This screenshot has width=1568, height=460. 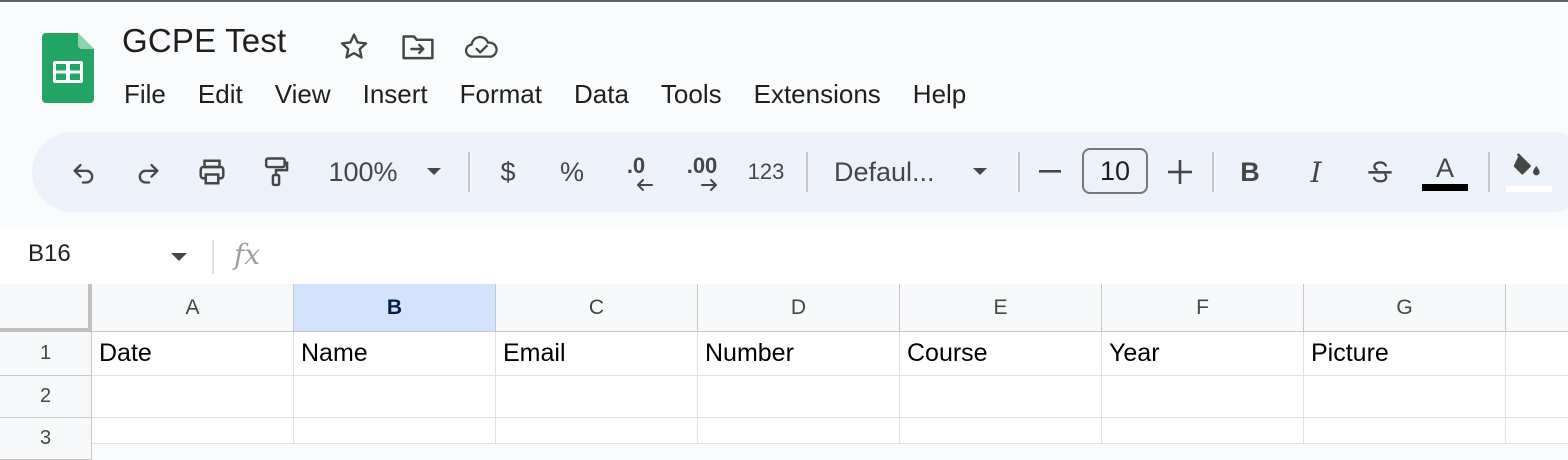 I want to click on currency-label: $, so click(x=508, y=171).